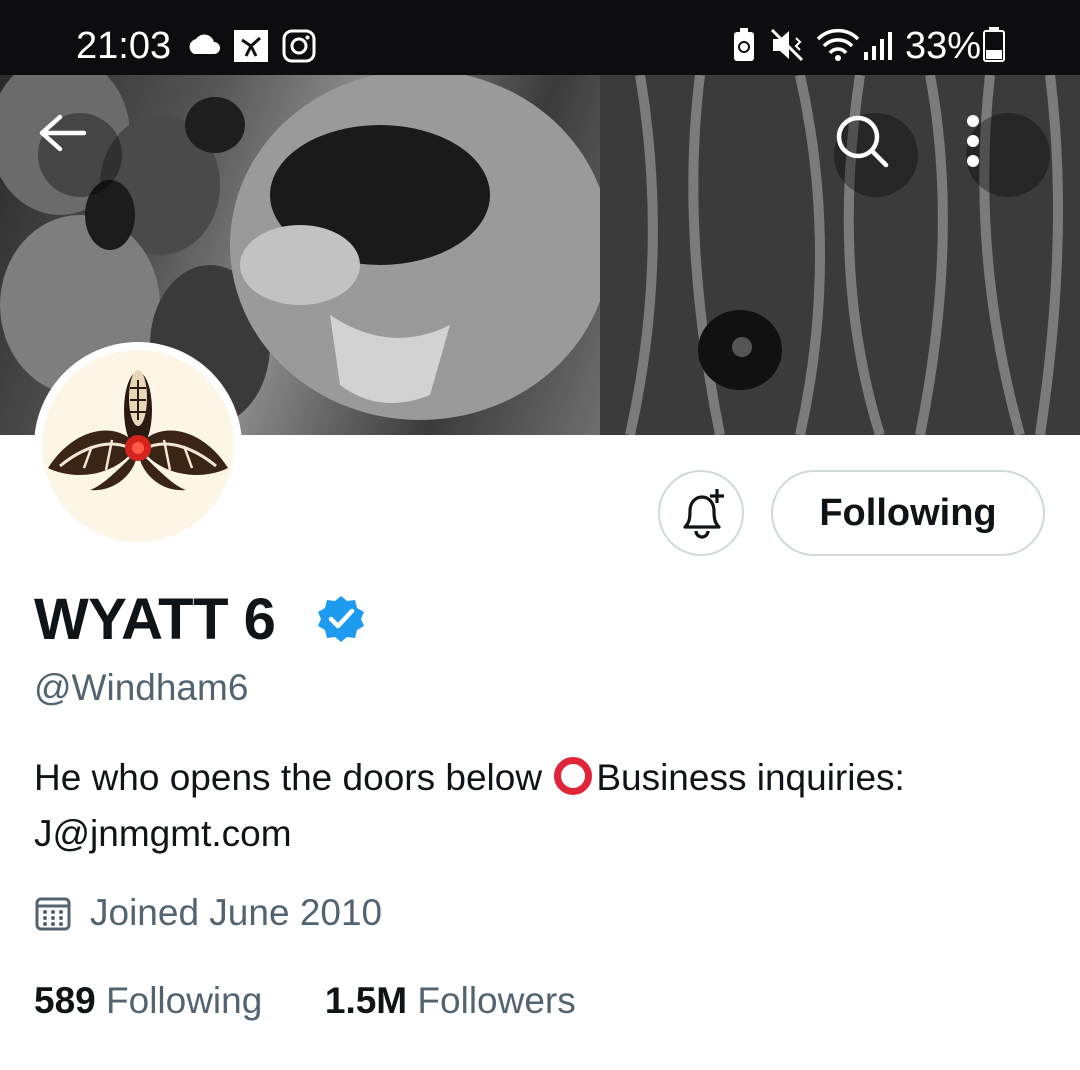  What do you see at coordinates (63, 133) in the screenshot?
I see `back-arrow-icon` at bounding box center [63, 133].